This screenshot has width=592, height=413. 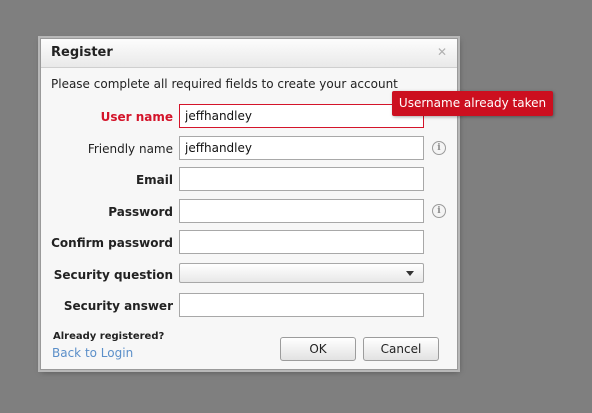 I want to click on confirm-password-row: Confirm password, so click(x=250, y=243).